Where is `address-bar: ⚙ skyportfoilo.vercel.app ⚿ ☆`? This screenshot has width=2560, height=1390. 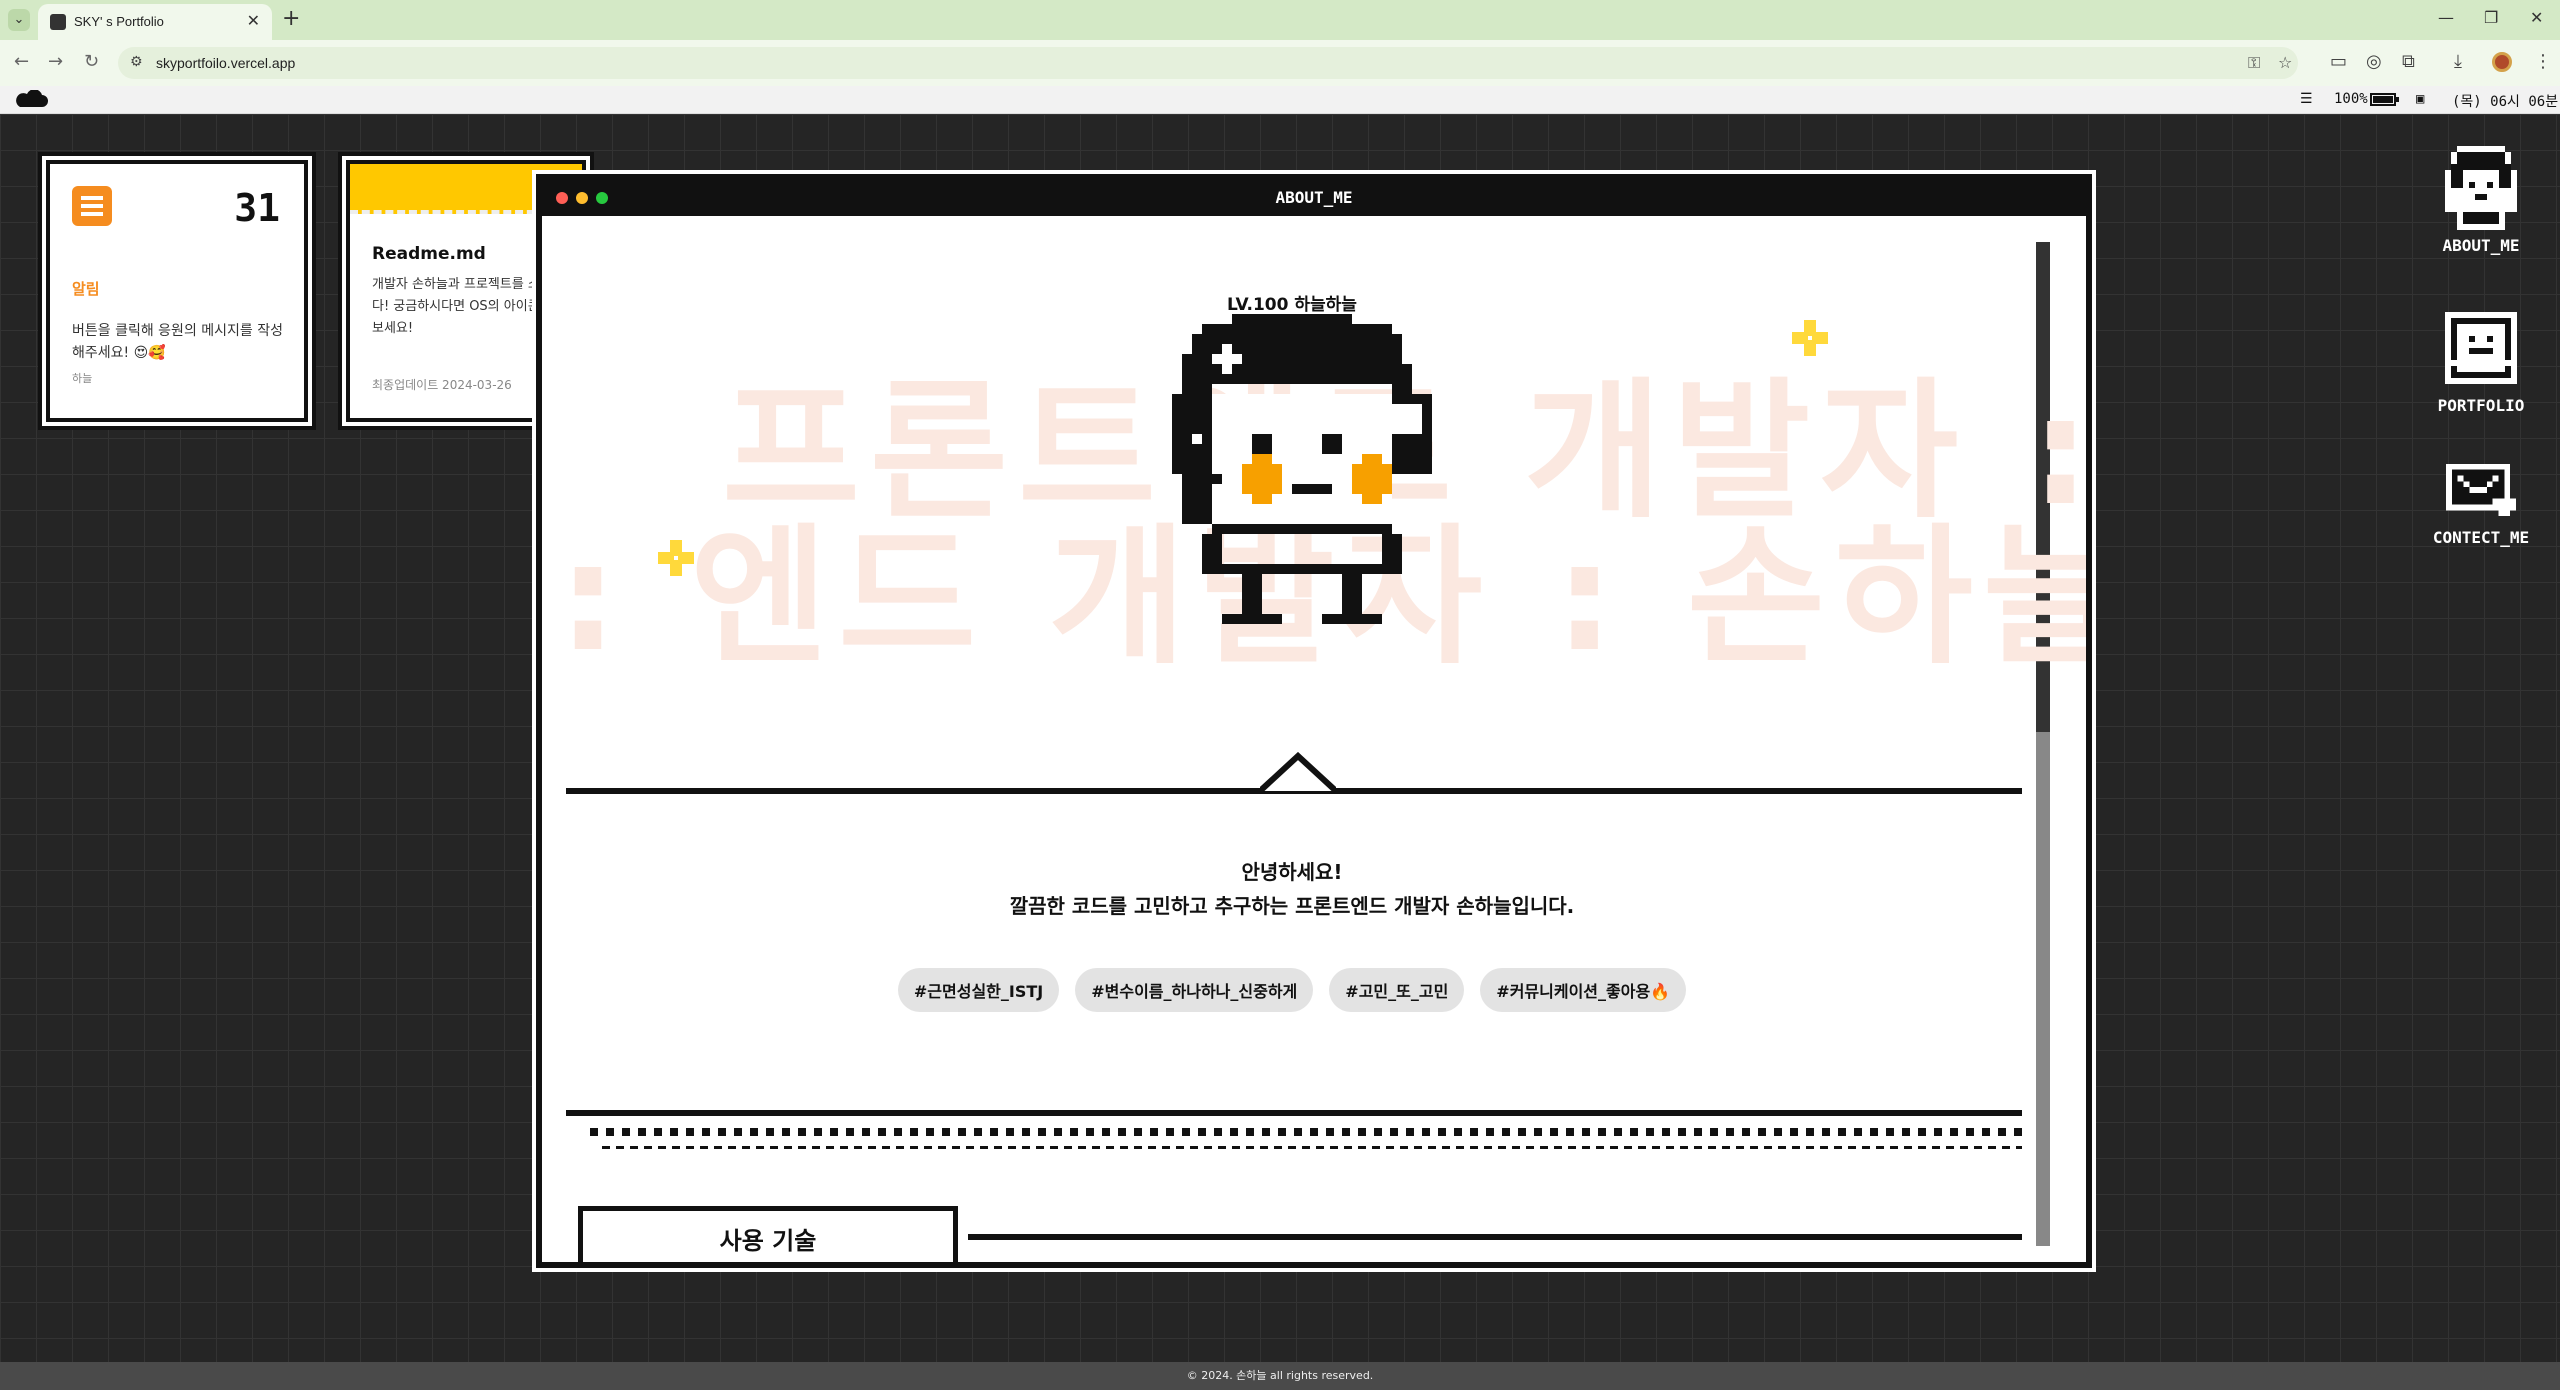
address-bar: ⚙ skyportfoilo.vercel.app ⚿ ☆ is located at coordinates (1208, 63).